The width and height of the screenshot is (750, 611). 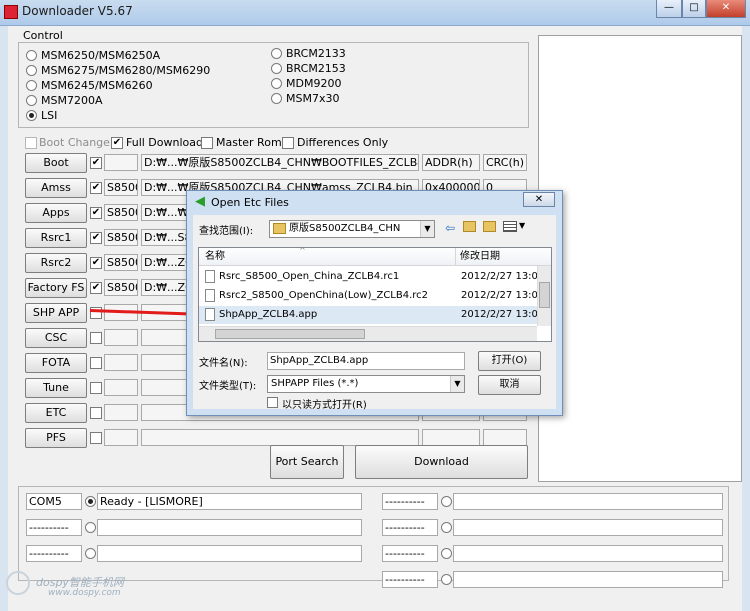 What do you see at coordinates (207, 143) in the screenshot?
I see `master-rom-checkbox` at bounding box center [207, 143].